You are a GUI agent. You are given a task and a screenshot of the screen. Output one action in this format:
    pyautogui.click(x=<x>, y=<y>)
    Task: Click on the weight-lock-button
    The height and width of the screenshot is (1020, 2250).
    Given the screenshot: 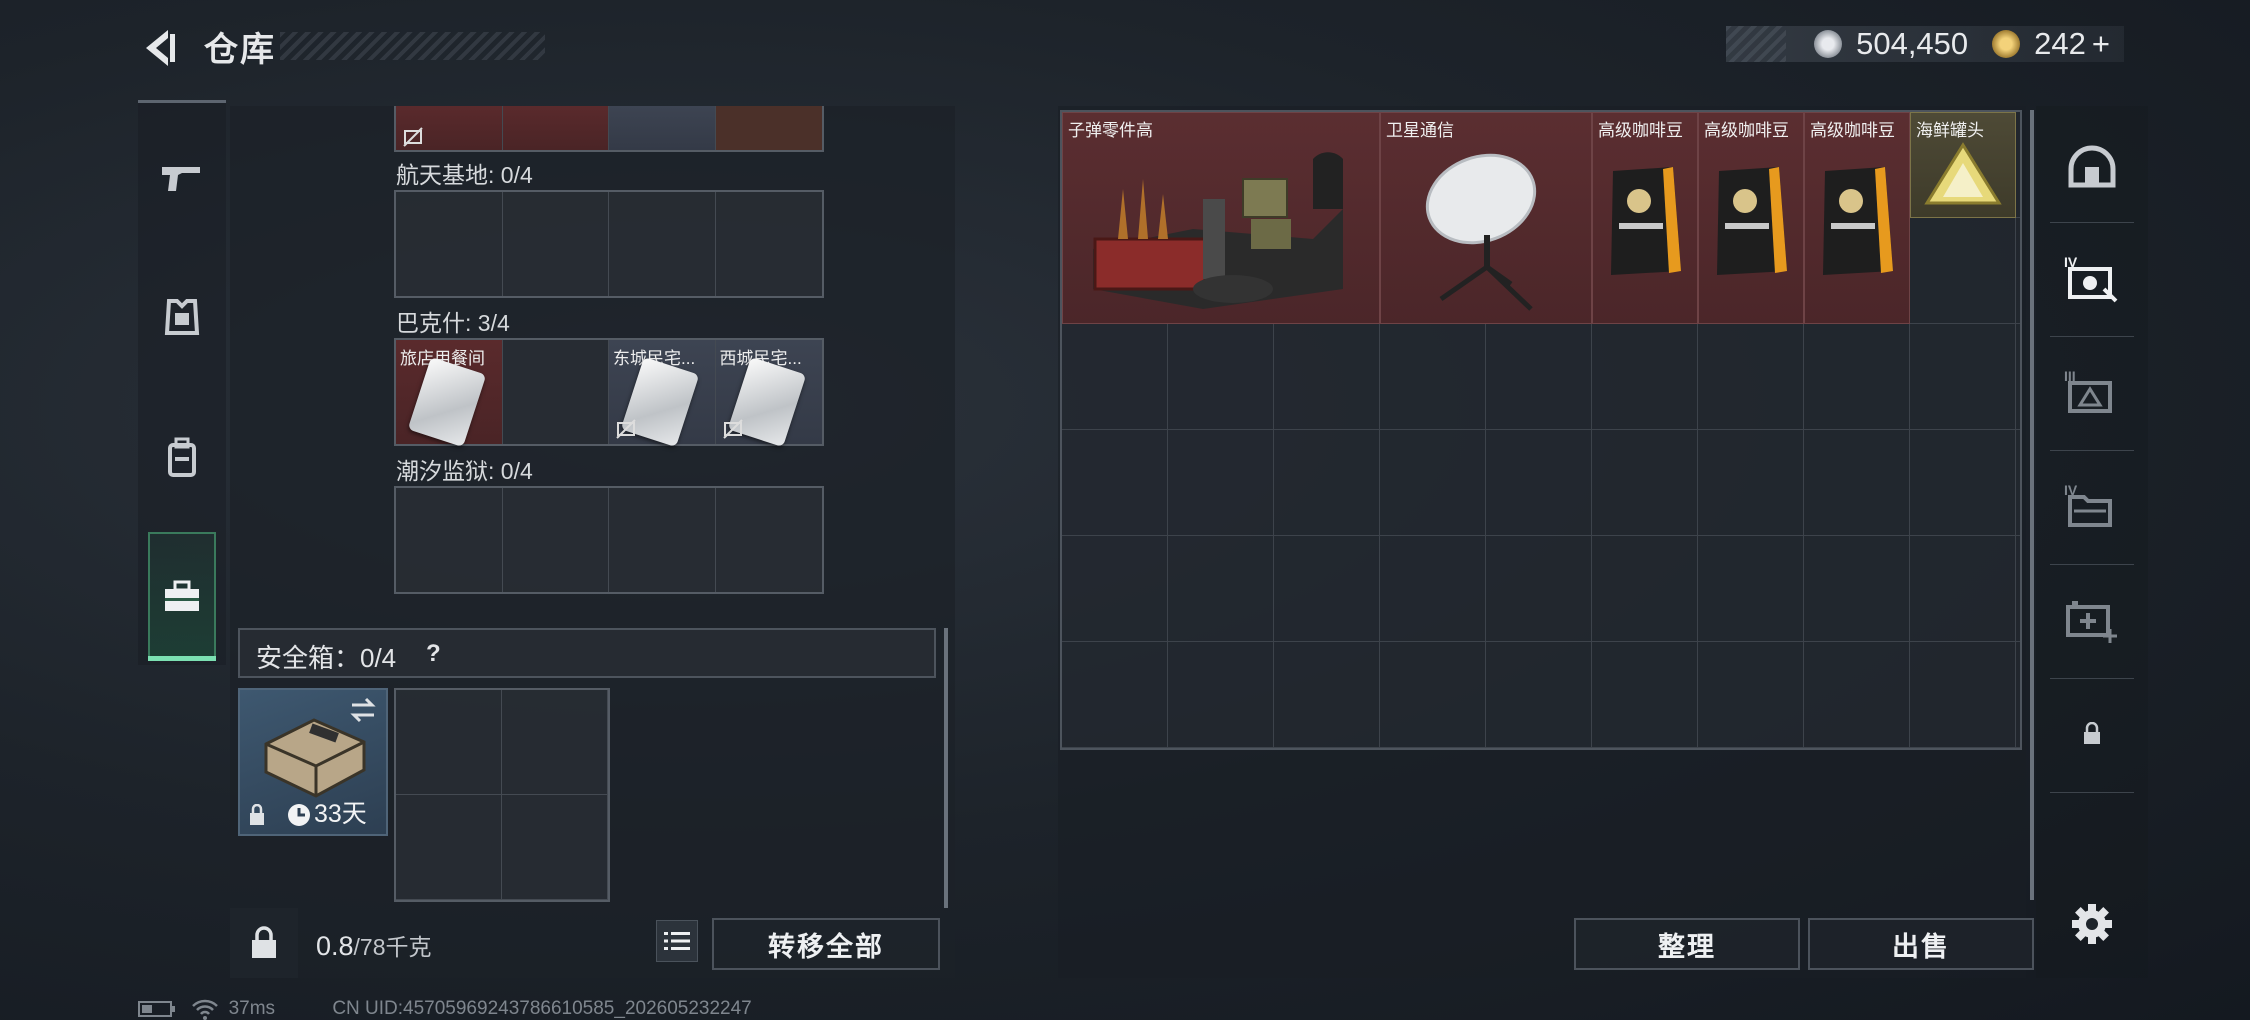 What is the action you would take?
    pyautogui.click(x=264, y=943)
    